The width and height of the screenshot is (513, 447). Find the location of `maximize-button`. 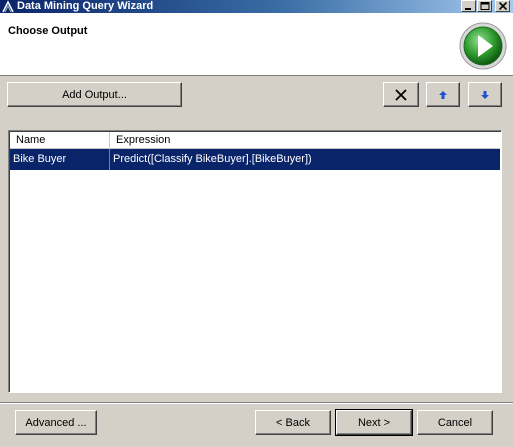

maximize-button is located at coordinates (484, 6).